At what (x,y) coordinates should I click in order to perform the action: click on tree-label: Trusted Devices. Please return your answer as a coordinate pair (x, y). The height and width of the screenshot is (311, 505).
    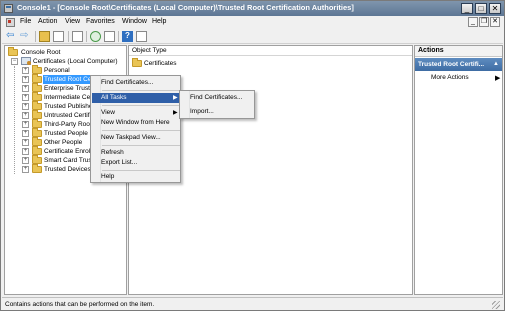
    Looking at the image, I should click on (67, 169).